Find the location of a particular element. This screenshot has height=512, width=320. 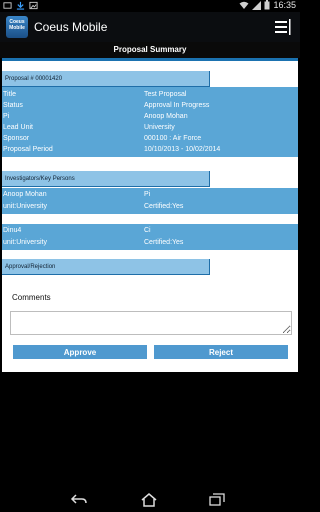

investigator-row: Anoop Mohan Pi is located at coordinates (150, 195).